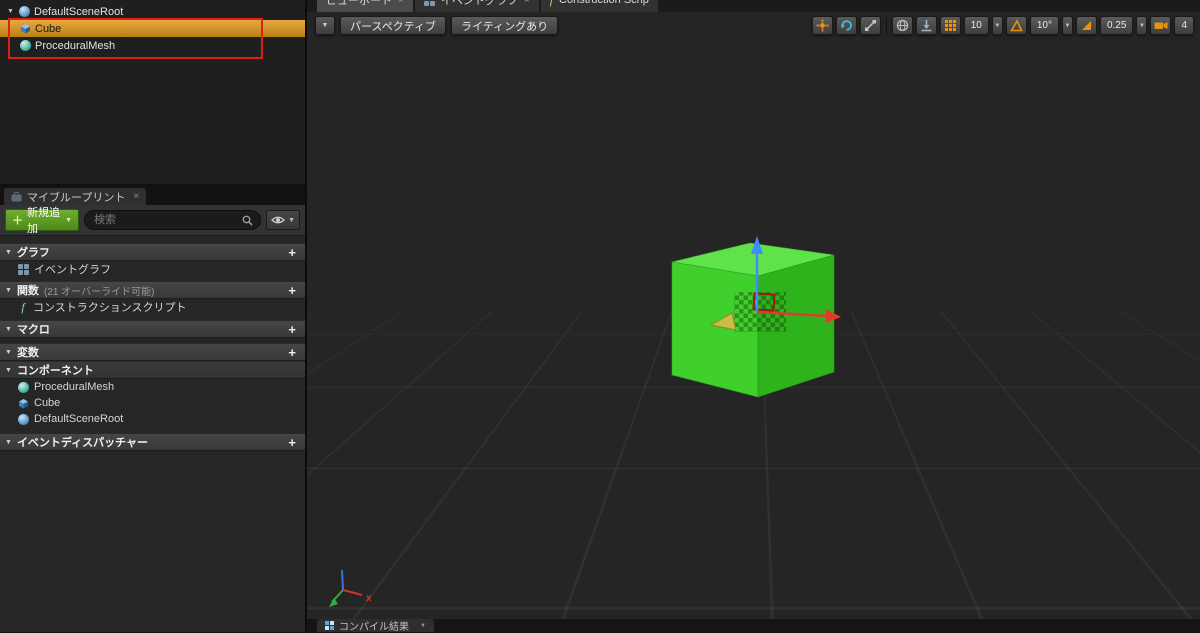 The height and width of the screenshot is (633, 1200). What do you see at coordinates (325, 25) in the screenshot?
I see `viewport-options-button: ▼` at bounding box center [325, 25].